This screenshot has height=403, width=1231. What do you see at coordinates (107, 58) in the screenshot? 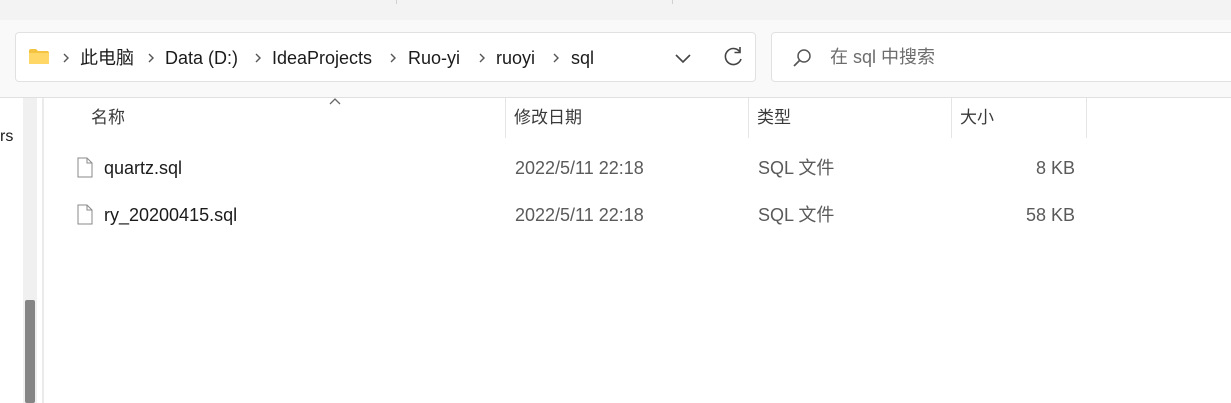
I see `breadcrumb-item-this-pc: 此电脑` at bounding box center [107, 58].